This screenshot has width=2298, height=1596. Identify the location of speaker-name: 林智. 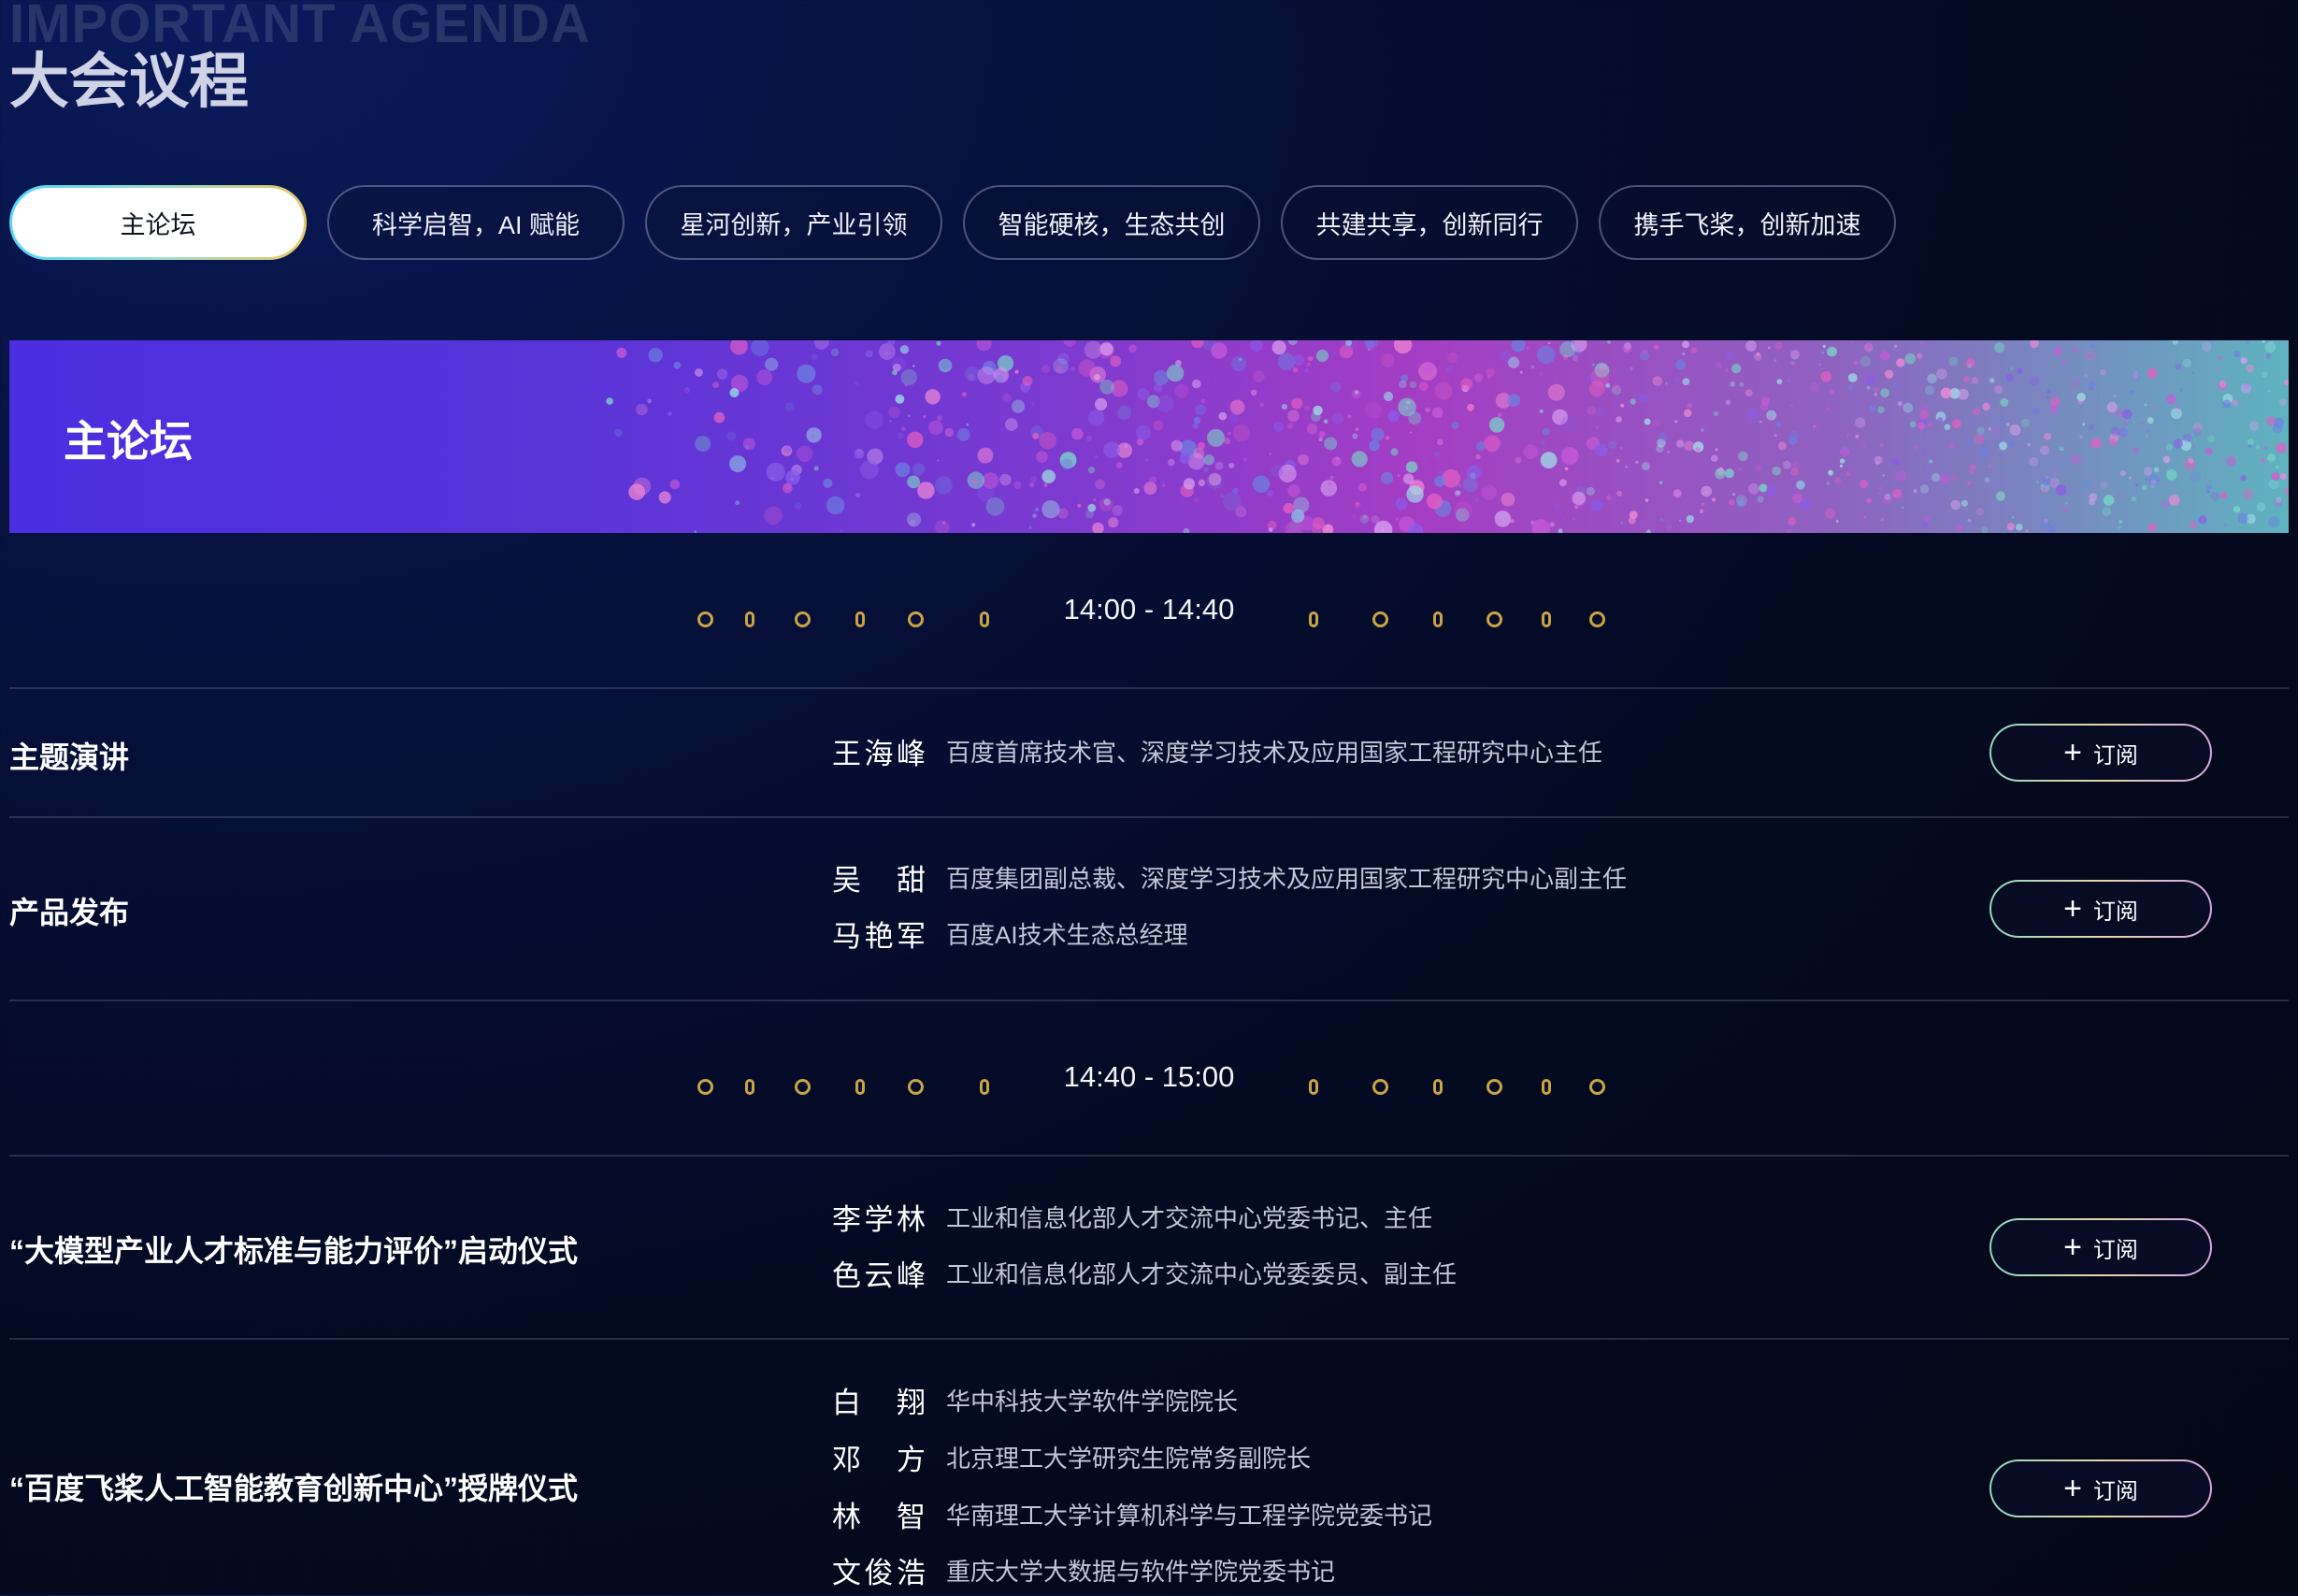
(879, 1517).